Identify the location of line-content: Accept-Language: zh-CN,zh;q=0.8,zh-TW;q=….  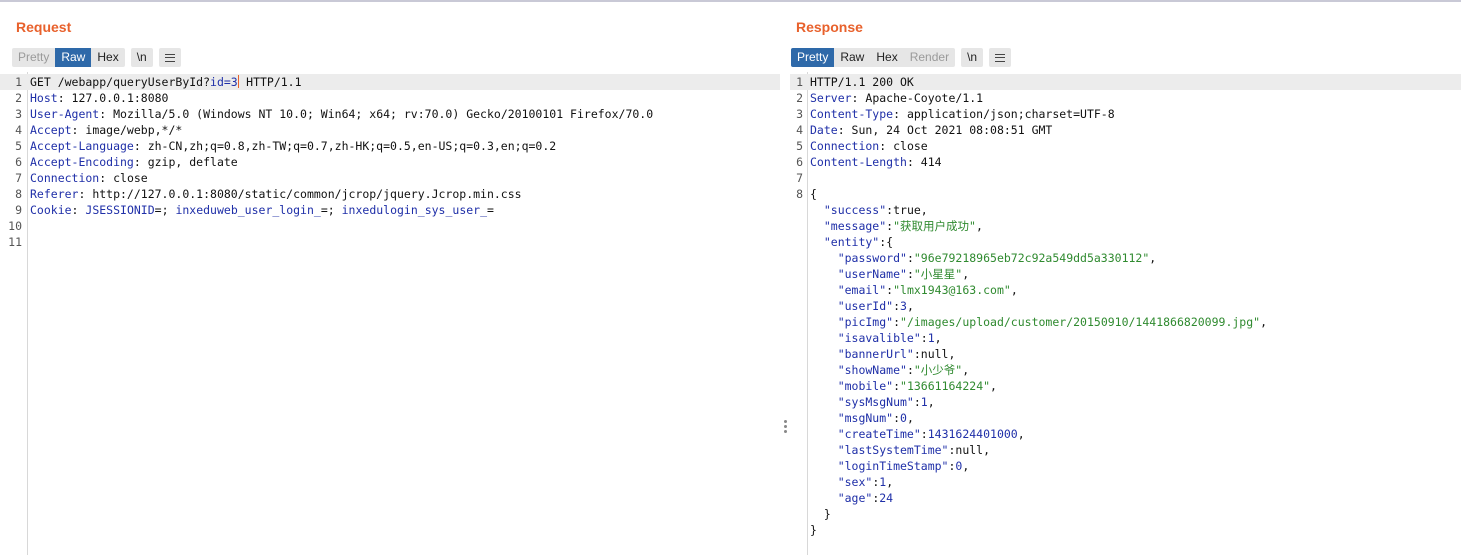
(293, 146).